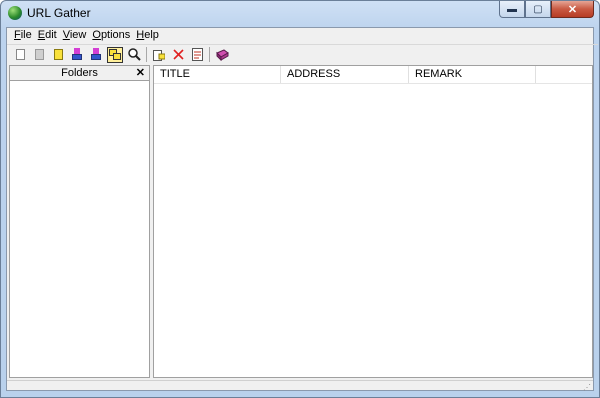 The image size is (600, 398). I want to click on folder-view-icon, so click(115, 54).